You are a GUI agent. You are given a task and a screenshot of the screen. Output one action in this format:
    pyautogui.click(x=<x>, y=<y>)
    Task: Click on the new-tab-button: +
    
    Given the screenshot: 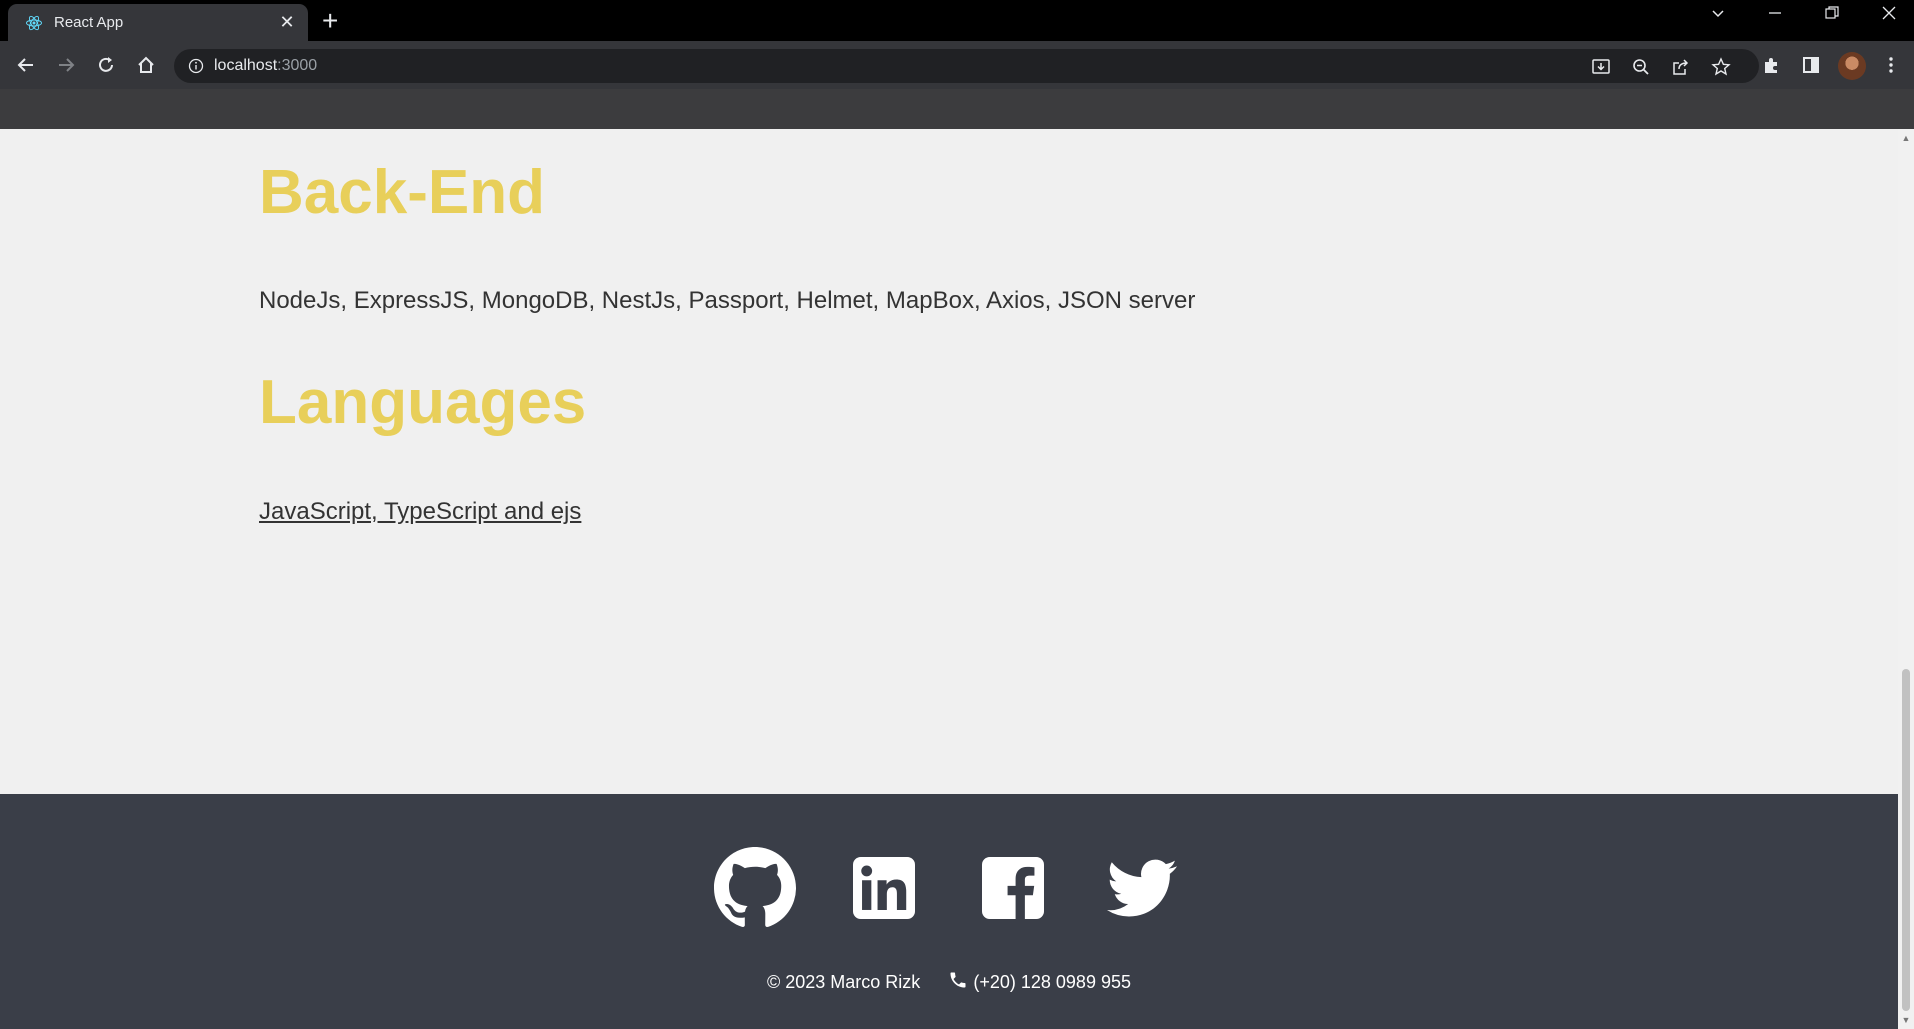 What is the action you would take?
    pyautogui.click(x=330, y=21)
    